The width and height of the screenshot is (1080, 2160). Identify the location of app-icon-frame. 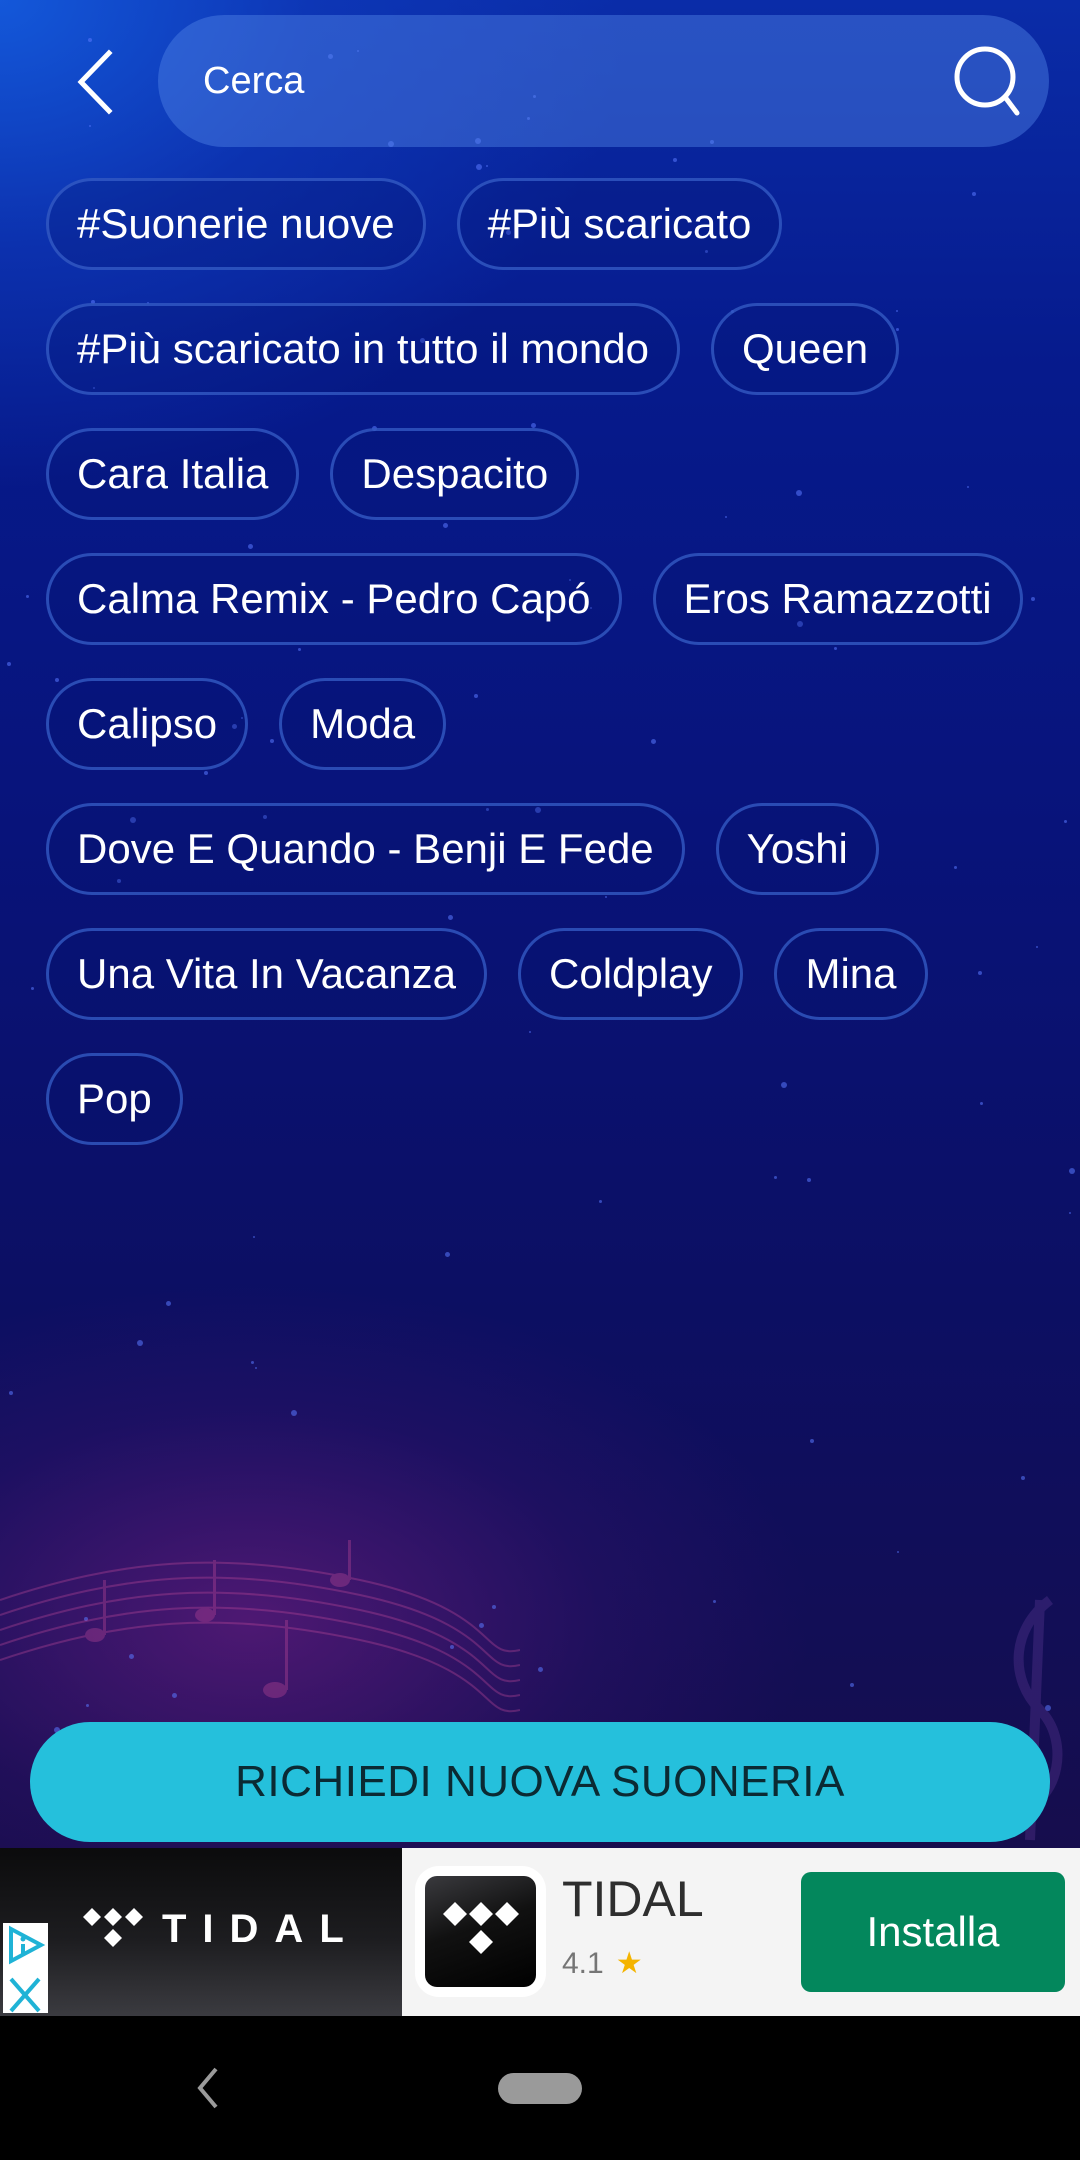
(480, 1931).